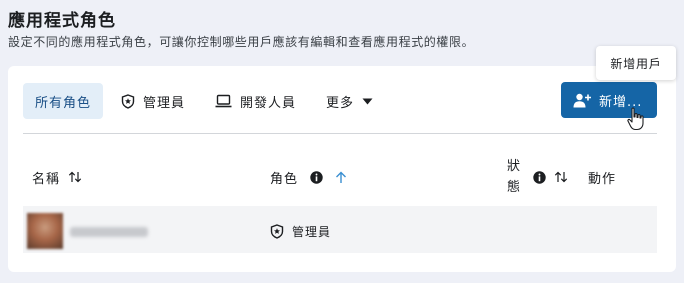 Image resolution: width=684 pixels, height=283 pixels. I want to click on page-subtitle: 設定不同的應用程式角色，可讓你控制哪些用戶應該有編輯和查看應用程式的權限。, so click(241, 42).